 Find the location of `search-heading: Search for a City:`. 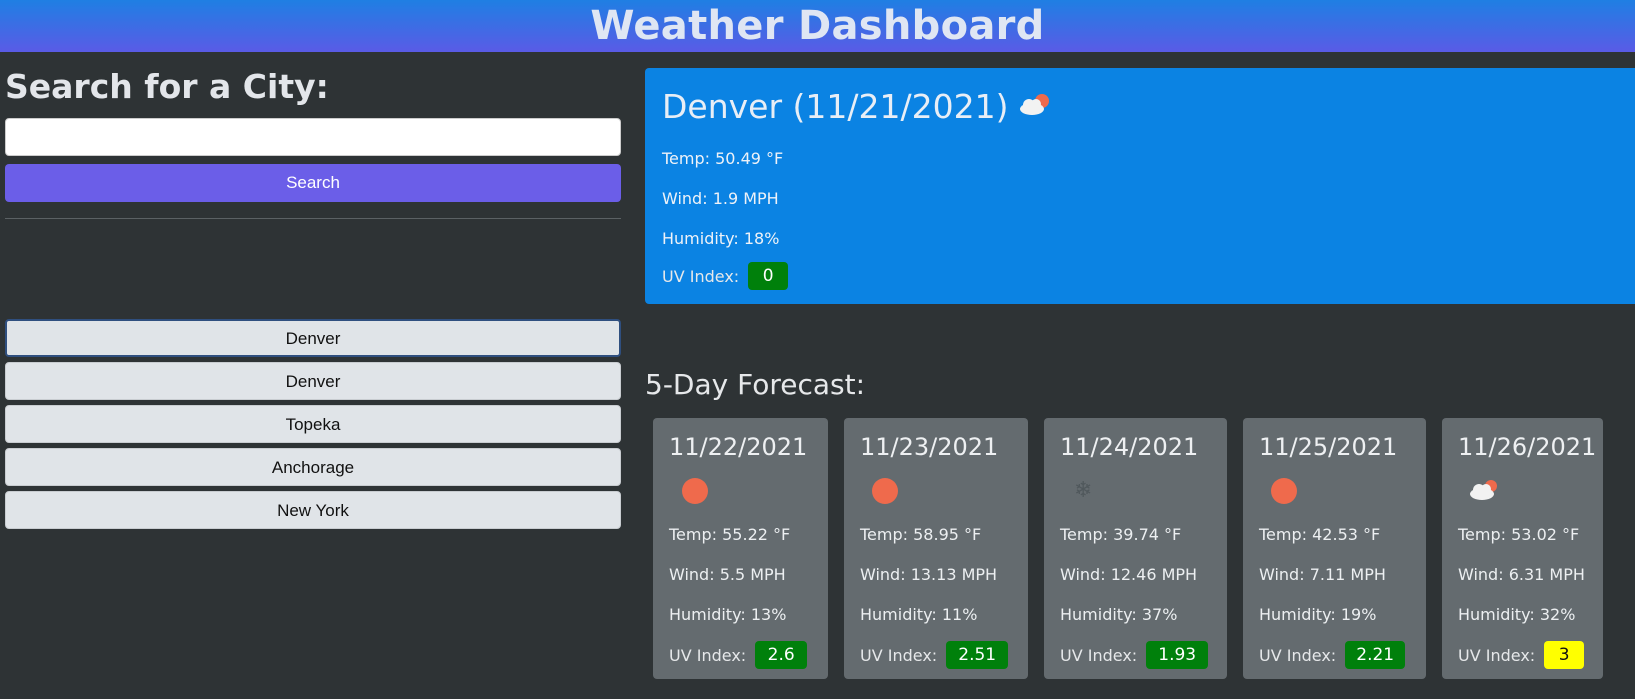

search-heading: Search for a City: is located at coordinates (167, 86).